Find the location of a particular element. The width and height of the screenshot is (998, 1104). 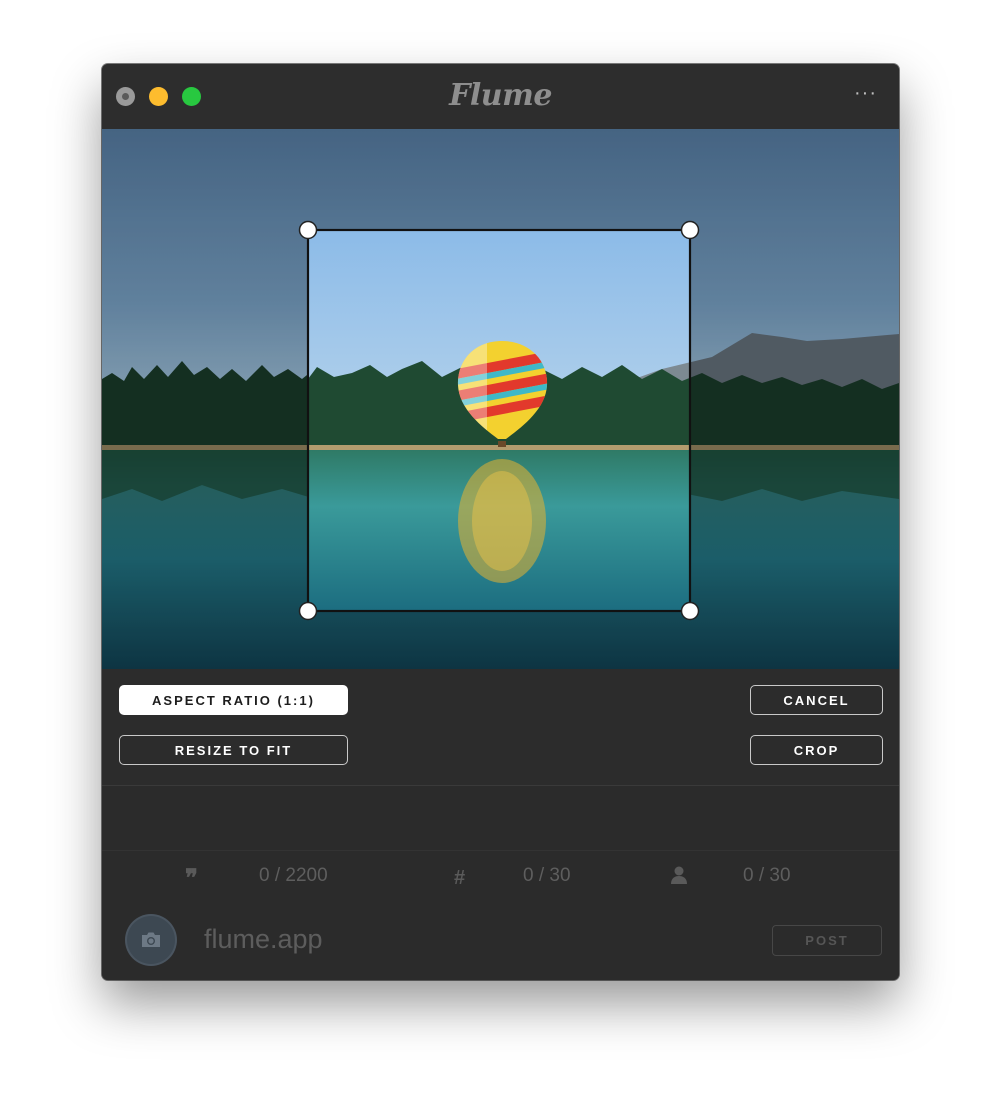

app-logo: Flume is located at coordinates (500, 95).